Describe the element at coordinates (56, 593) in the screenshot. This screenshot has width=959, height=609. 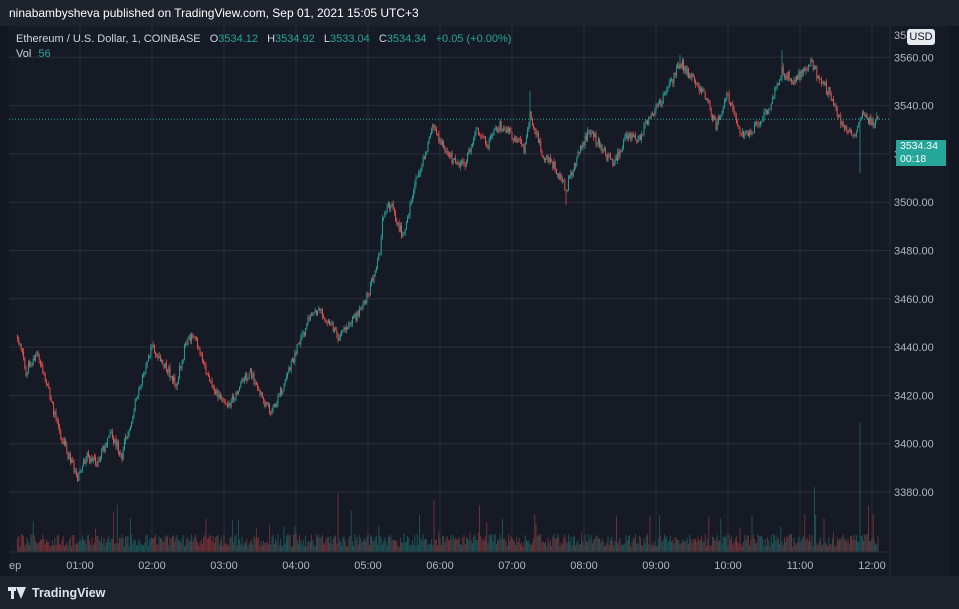
I see `tradingview-logo: TradingView` at that location.